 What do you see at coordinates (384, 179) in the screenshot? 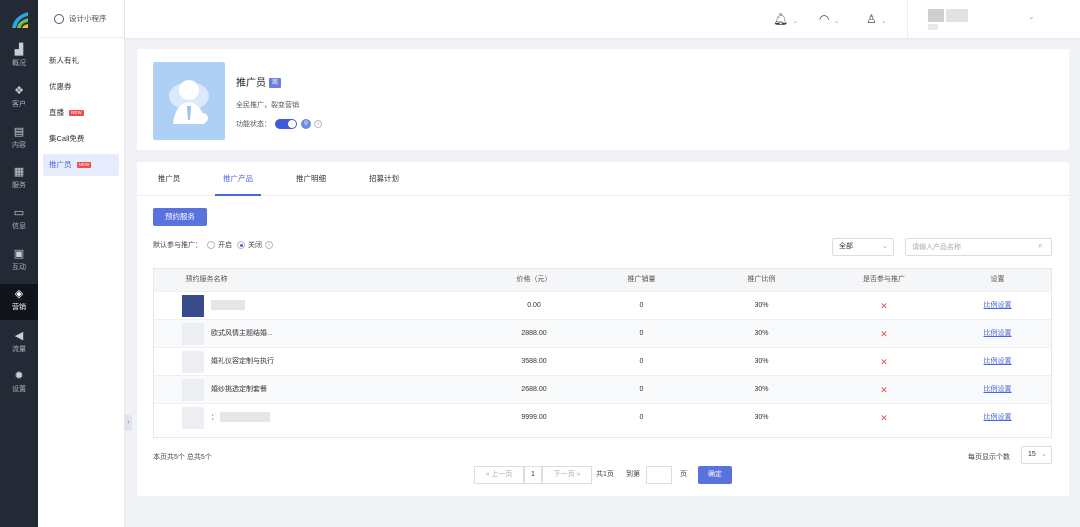
I see `tab-recruit-plan: 招募计划` at bounding box center [384, 179].